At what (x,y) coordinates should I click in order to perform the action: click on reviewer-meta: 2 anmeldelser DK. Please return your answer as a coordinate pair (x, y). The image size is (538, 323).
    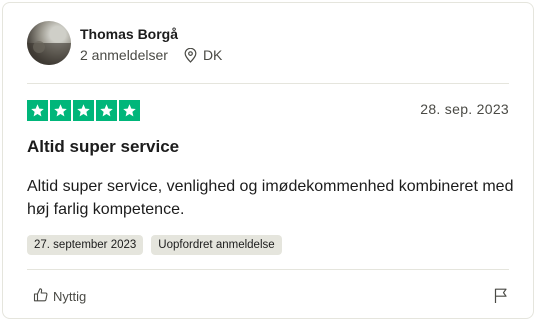
    Looking at the image, I should click on (151, 55).